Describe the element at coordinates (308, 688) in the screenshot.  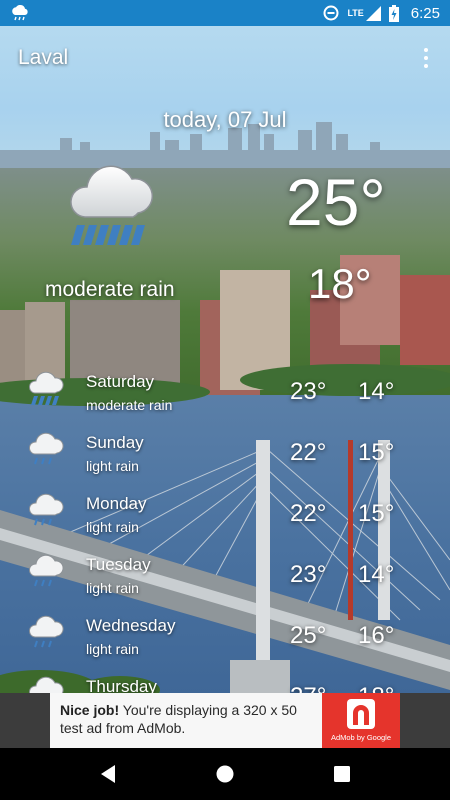
I see `forecast-high: 27°` at that location.